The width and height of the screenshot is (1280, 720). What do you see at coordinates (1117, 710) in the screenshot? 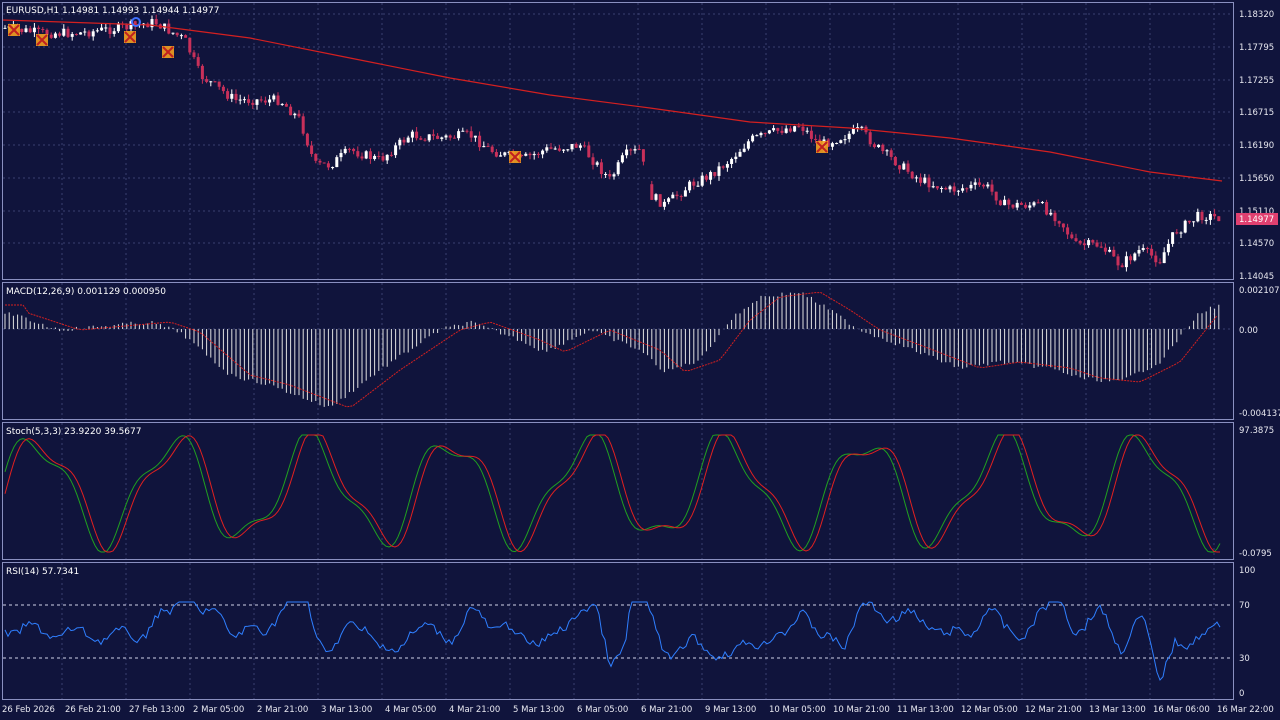
I see `time-tick: 13 Mar 13:00` at bounding box center [1117, 710].